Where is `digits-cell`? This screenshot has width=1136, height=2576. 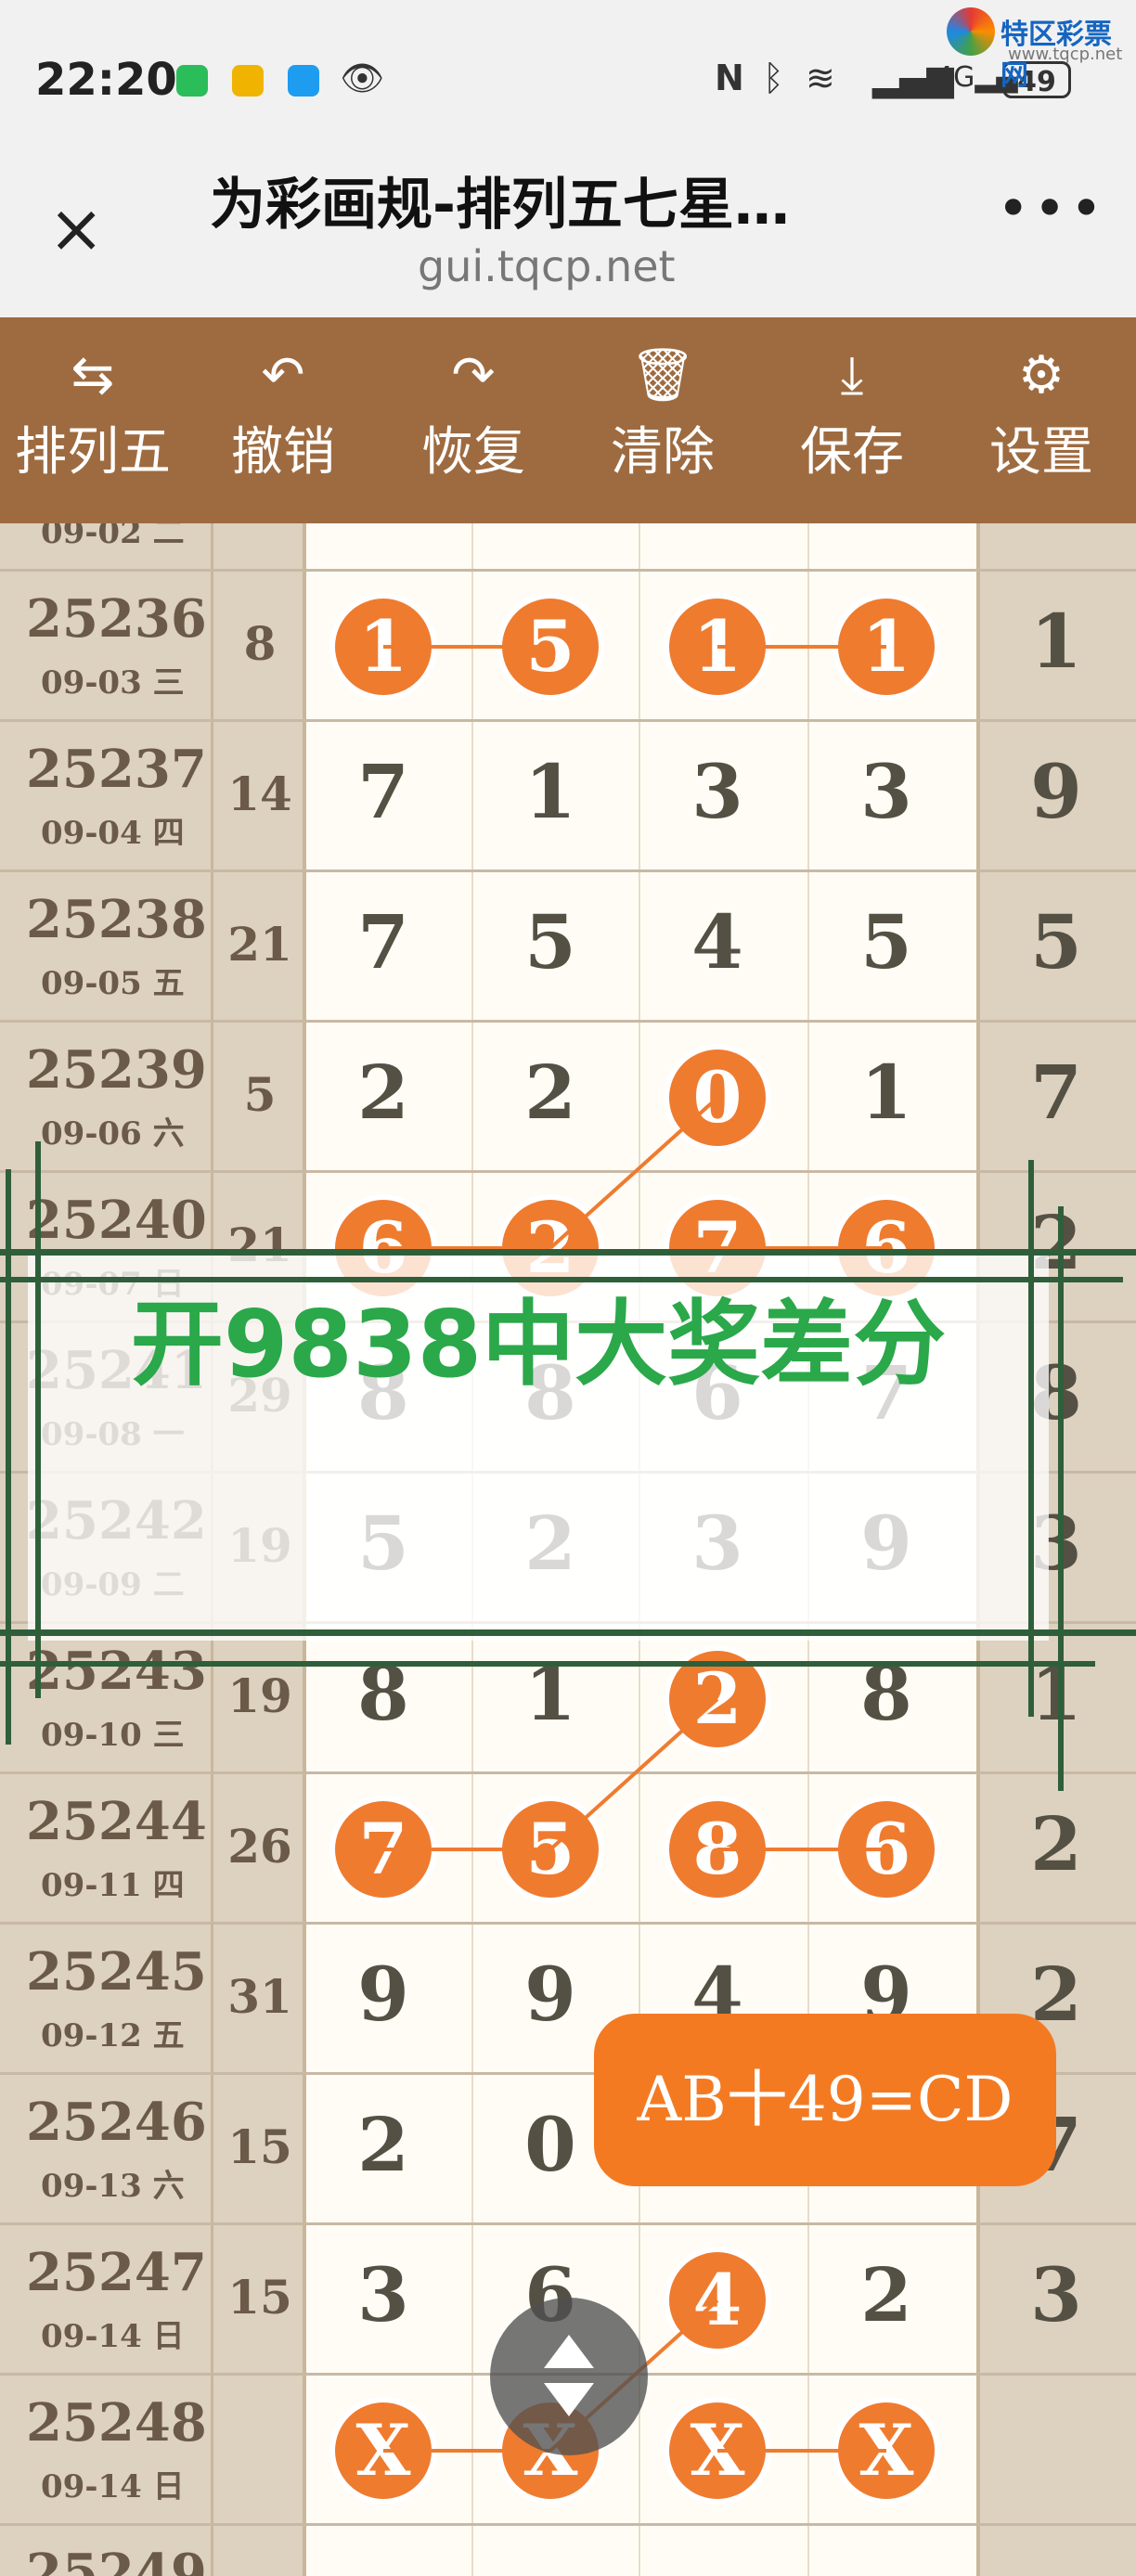
digits-cell is located at coordinates (641, 2551).